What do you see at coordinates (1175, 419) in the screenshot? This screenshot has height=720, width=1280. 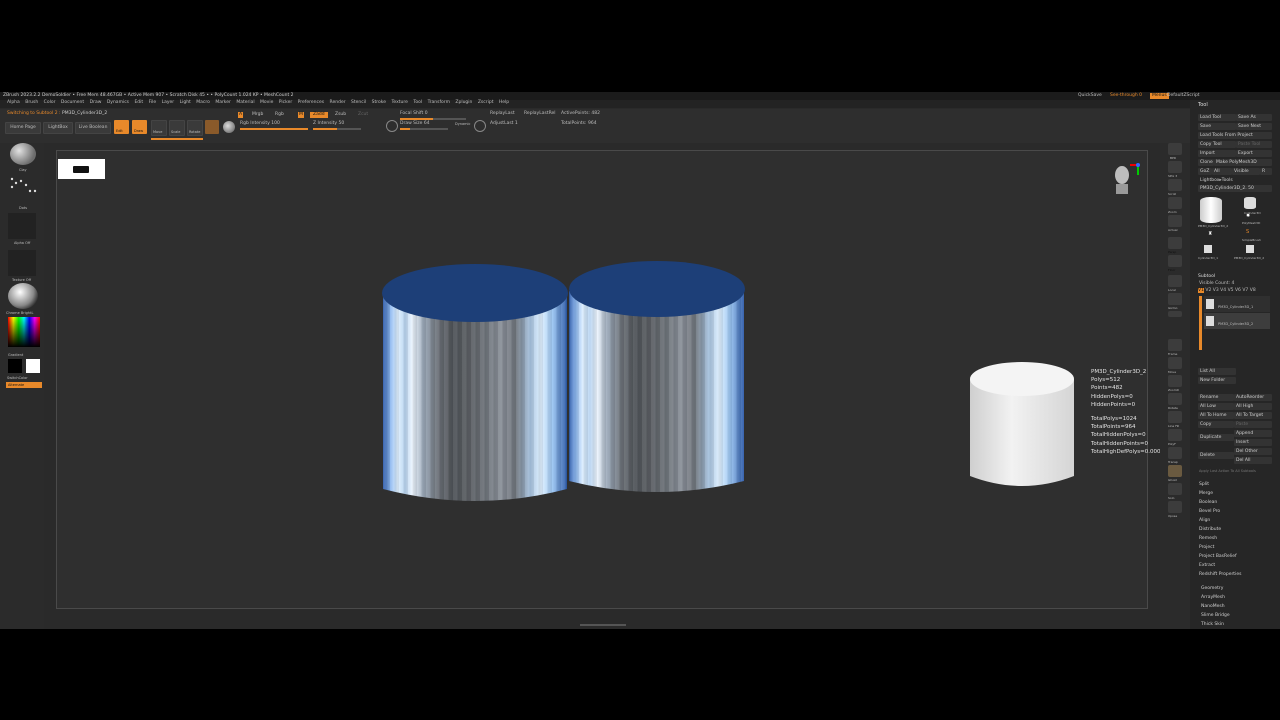 I see `line-fill-button: Line Fill` at bounding box center [1175, 419].